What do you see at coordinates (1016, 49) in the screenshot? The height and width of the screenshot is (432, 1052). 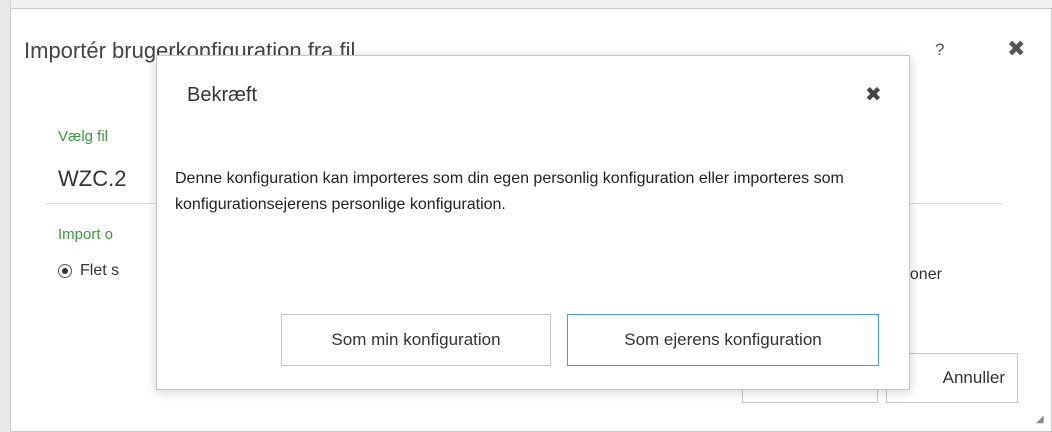 I see `close-icon: ✖` at bounding box center [1016, 49].